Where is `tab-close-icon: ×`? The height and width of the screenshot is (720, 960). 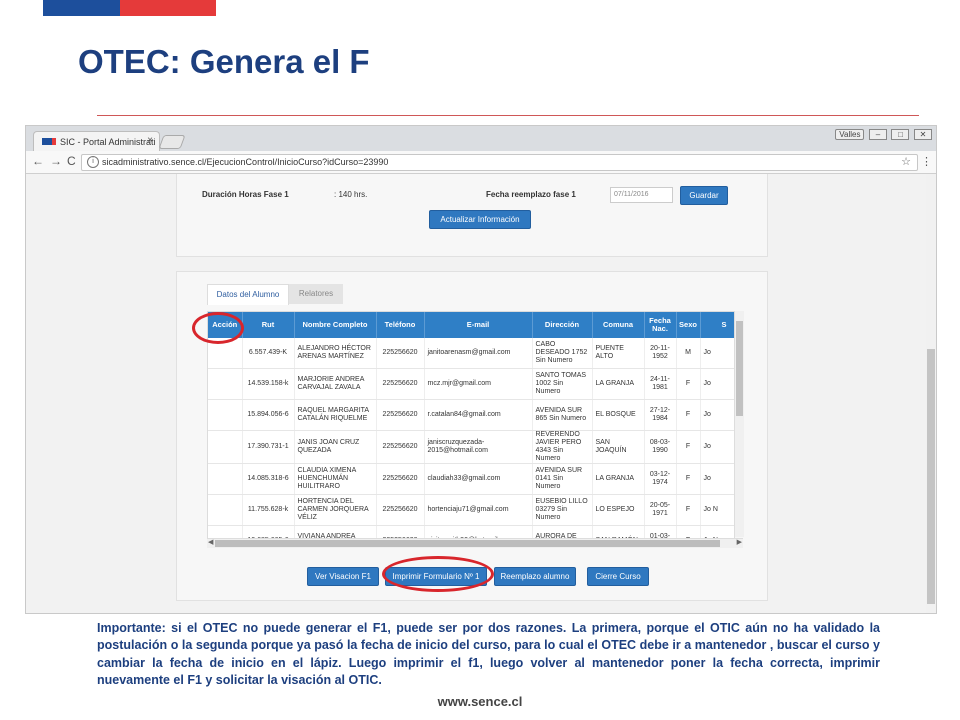
tab-close-icon: × is located at coordinates (150, 140).